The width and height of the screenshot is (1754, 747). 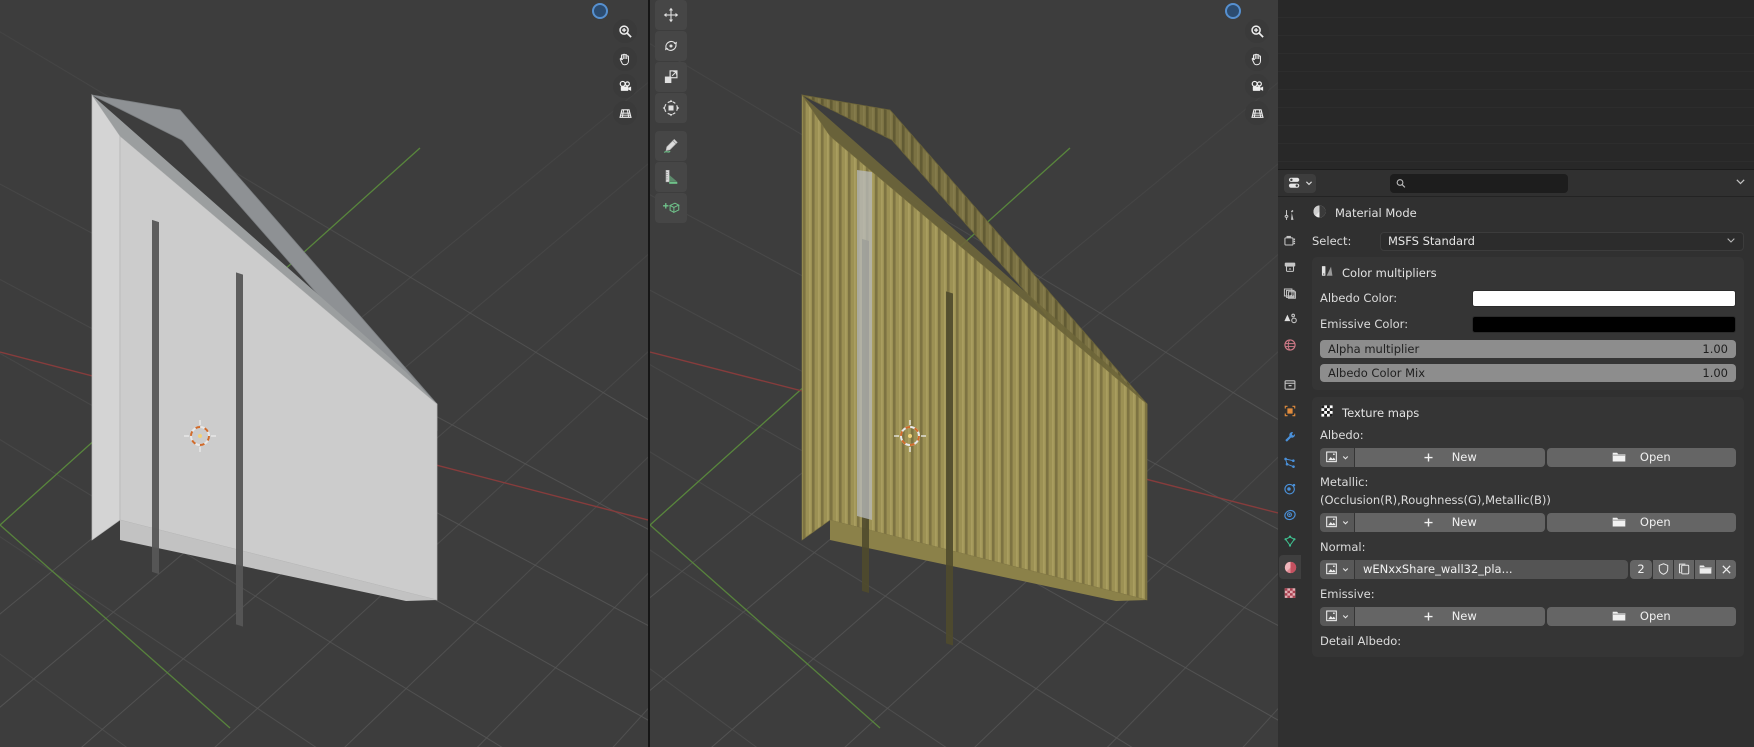 I want to click on mesh-wall-left, so click(x=264, y=360).